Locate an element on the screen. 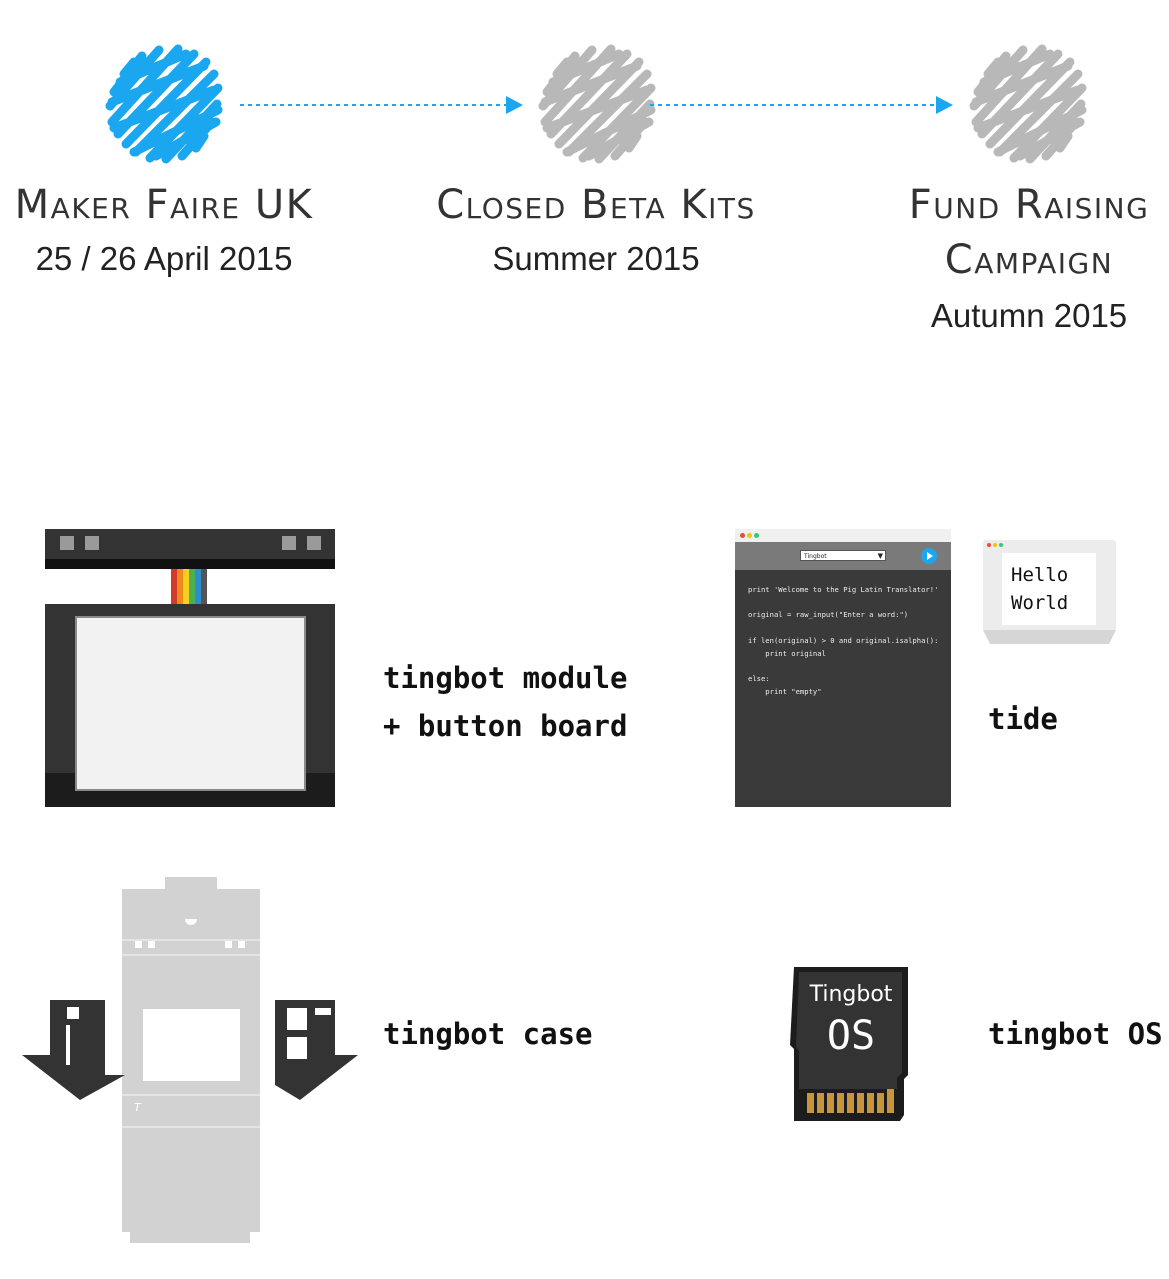  milestone-date-closed-beta: Summer 2015 is located at coordinates (596, 258).